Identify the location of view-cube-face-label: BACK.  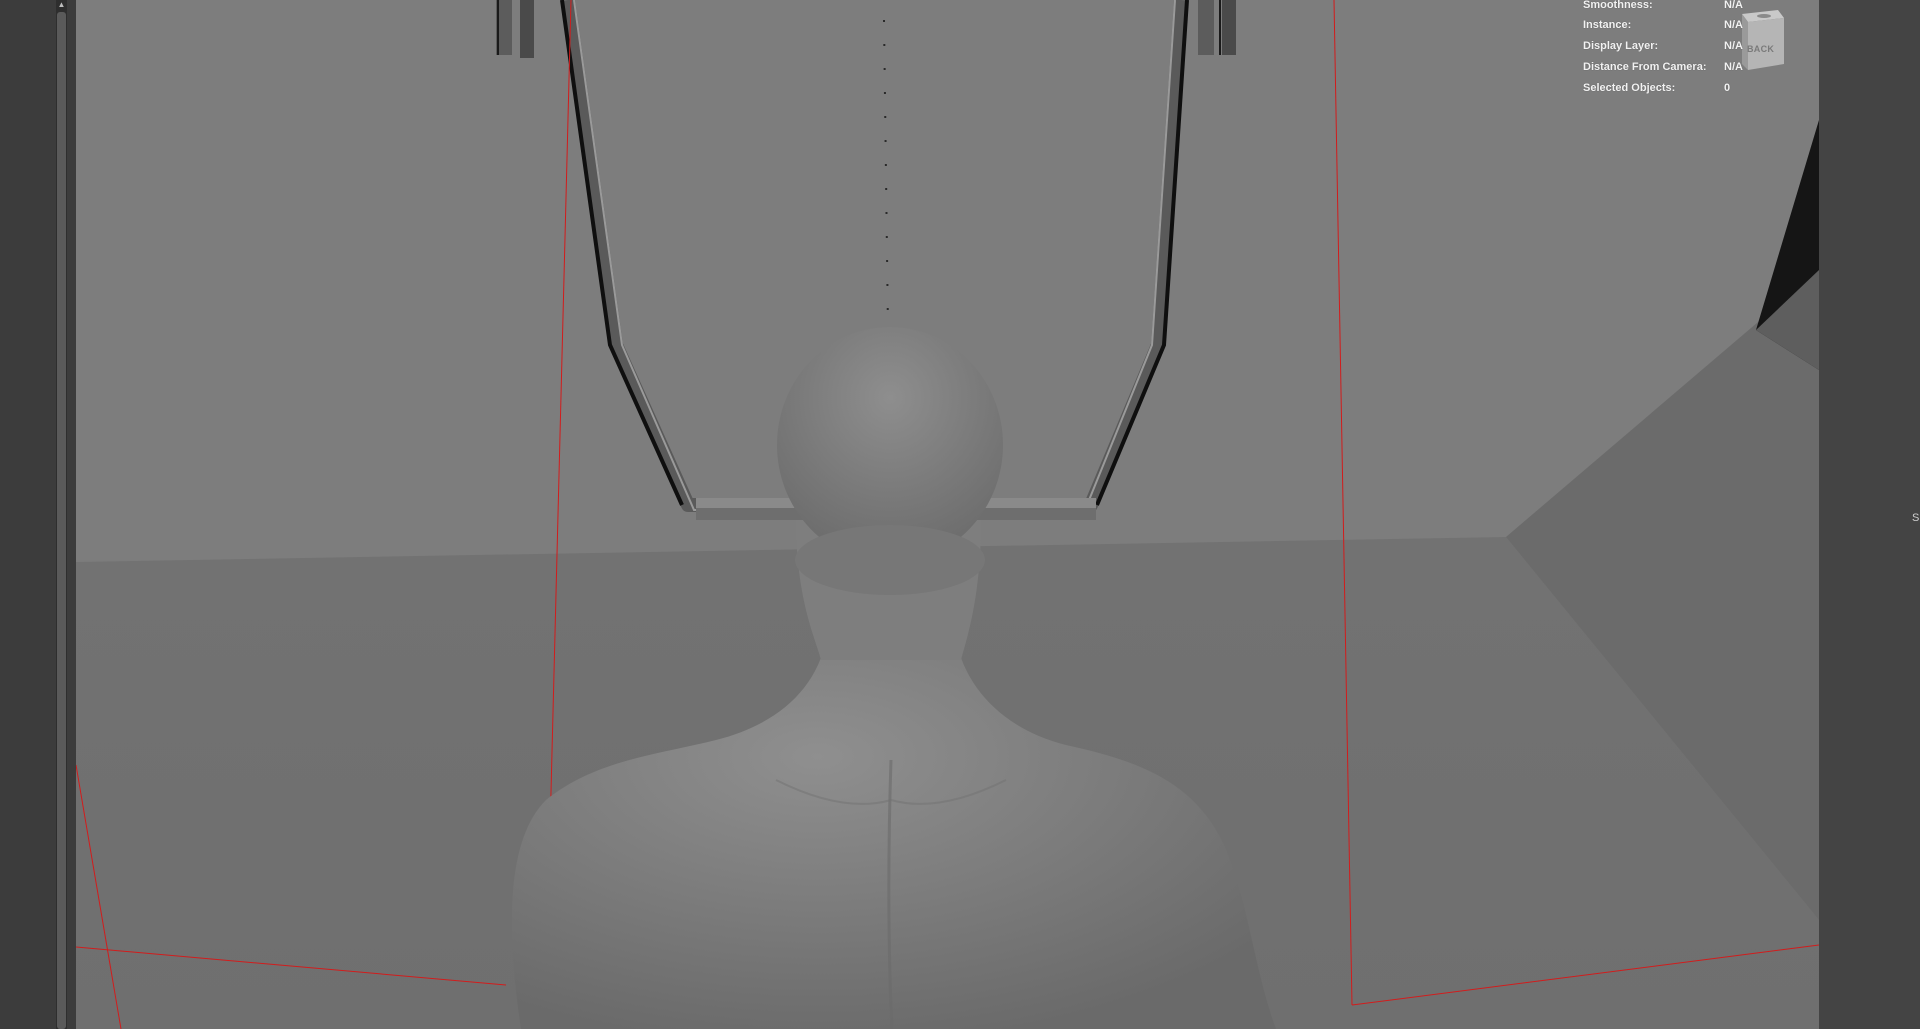
(1760, 49).